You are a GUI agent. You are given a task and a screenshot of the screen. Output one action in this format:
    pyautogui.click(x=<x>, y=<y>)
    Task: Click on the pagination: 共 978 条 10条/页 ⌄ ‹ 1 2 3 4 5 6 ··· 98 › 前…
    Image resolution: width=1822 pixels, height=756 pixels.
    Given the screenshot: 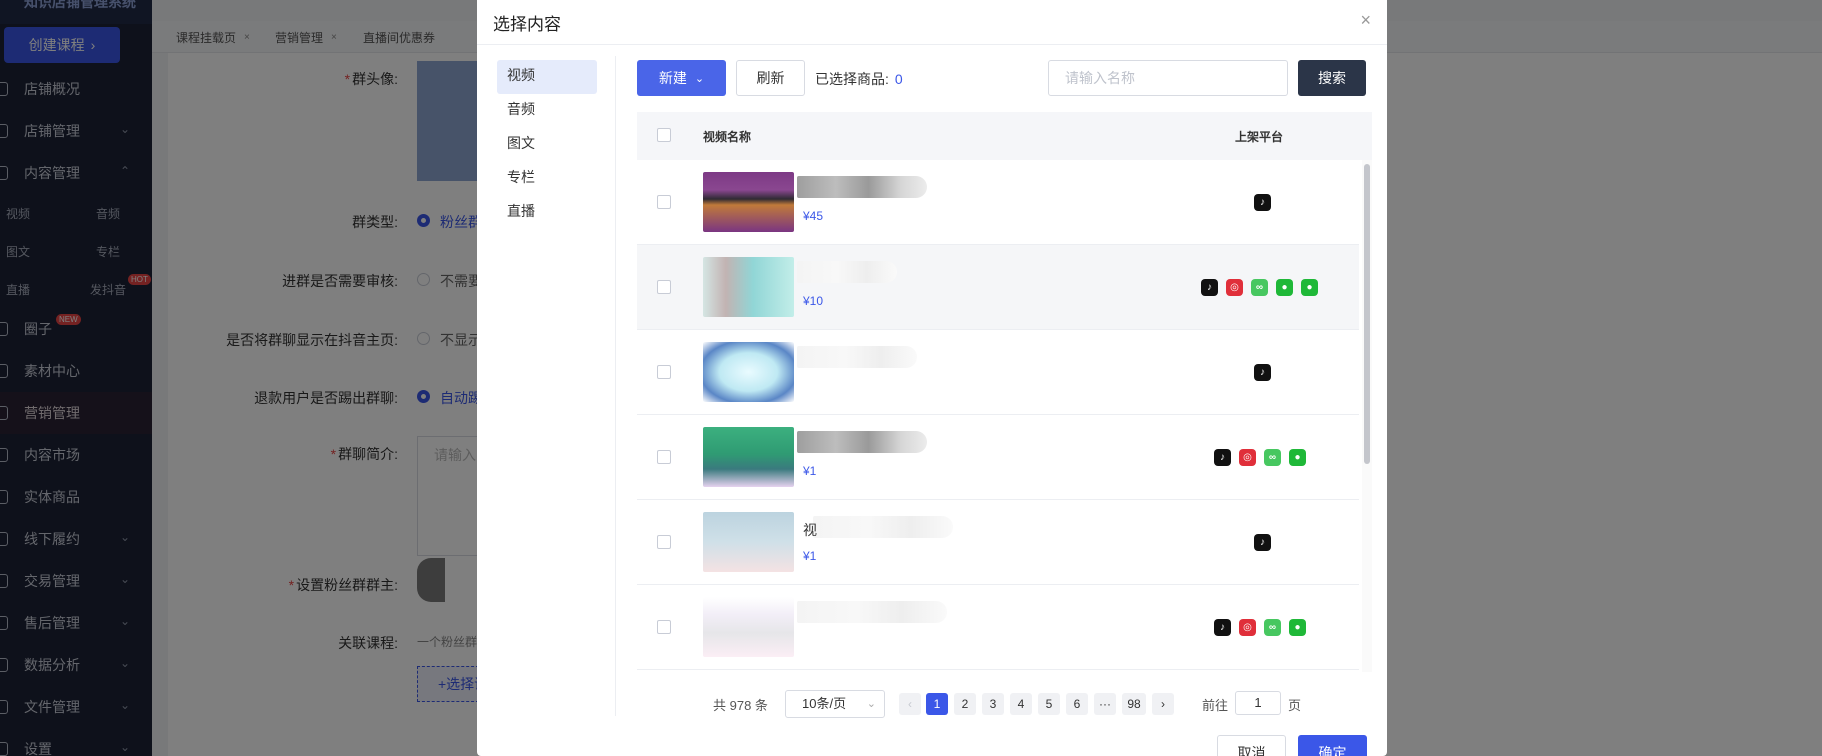 What is the action you would take?
    pyautogui.click(x=1013, y=704)
    